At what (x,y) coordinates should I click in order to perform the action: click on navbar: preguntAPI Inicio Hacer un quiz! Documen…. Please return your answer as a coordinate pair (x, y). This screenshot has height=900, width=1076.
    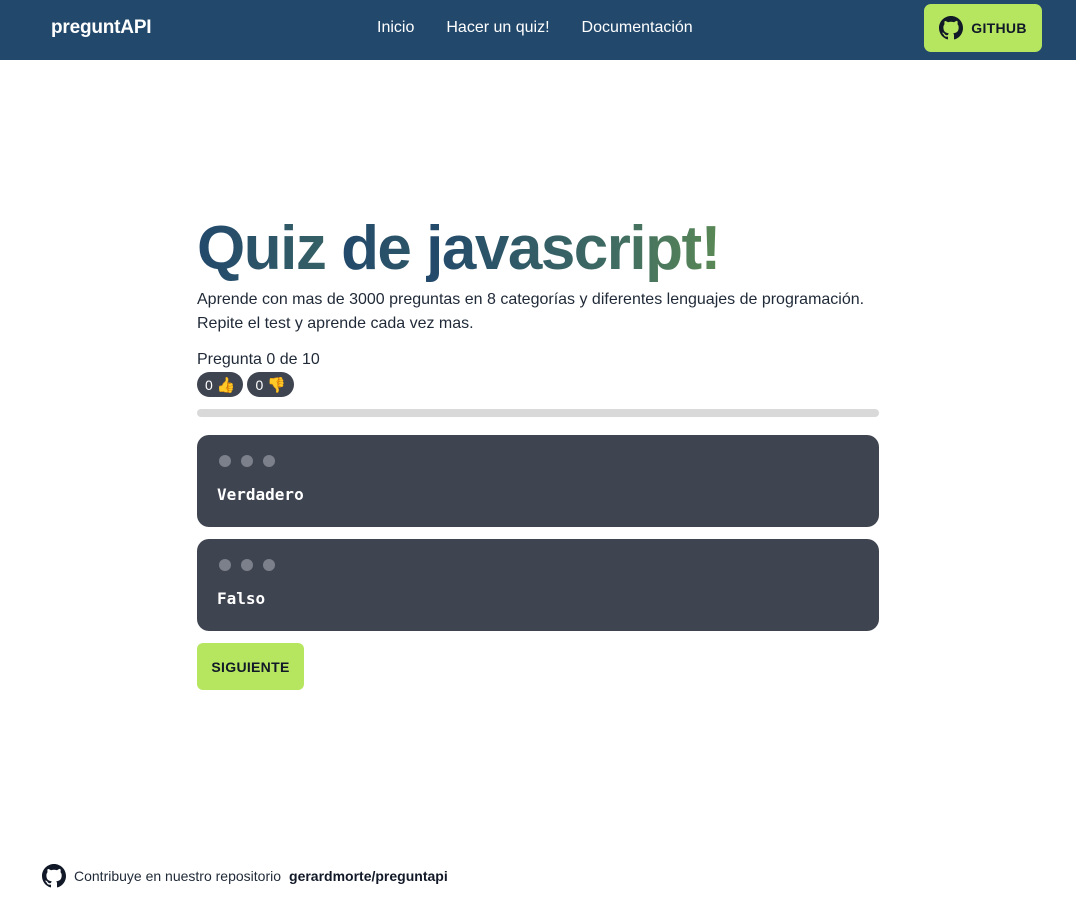
    Looking at the image, I should click on (538, 30).